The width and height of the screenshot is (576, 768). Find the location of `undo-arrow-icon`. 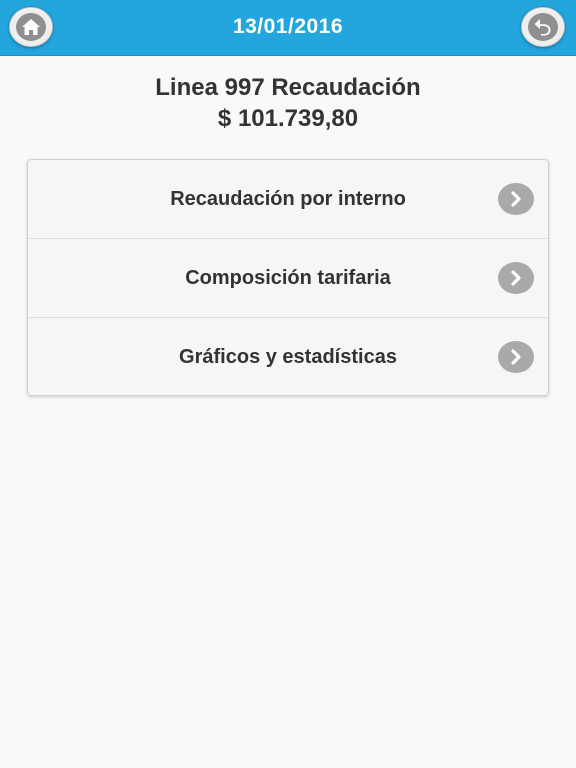

undo-arrow-icon is located at coordinates (543, 27).